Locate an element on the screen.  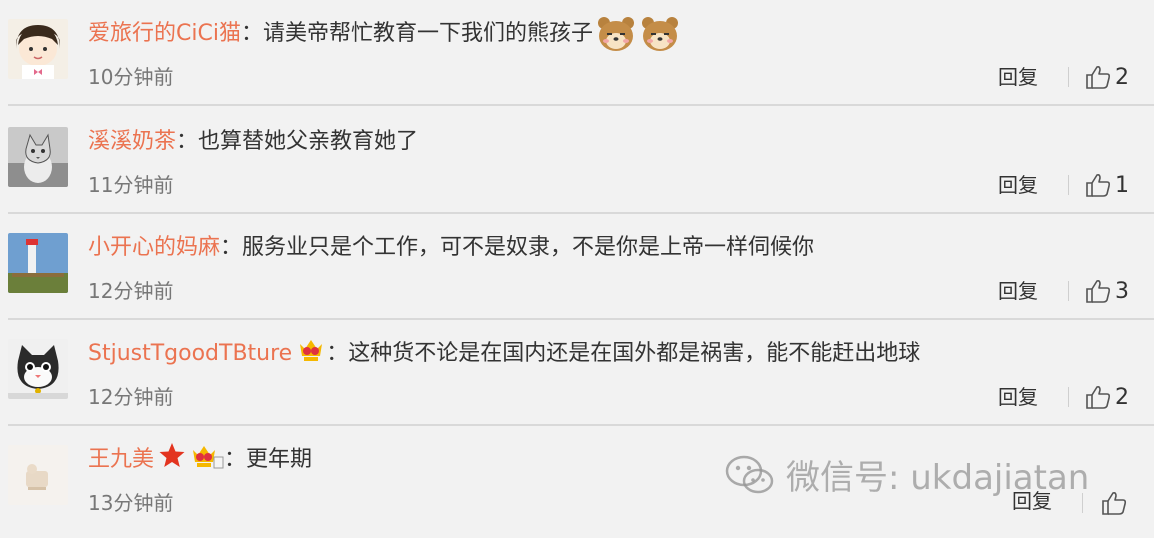
star-icon is located at coordinates (172, 460).